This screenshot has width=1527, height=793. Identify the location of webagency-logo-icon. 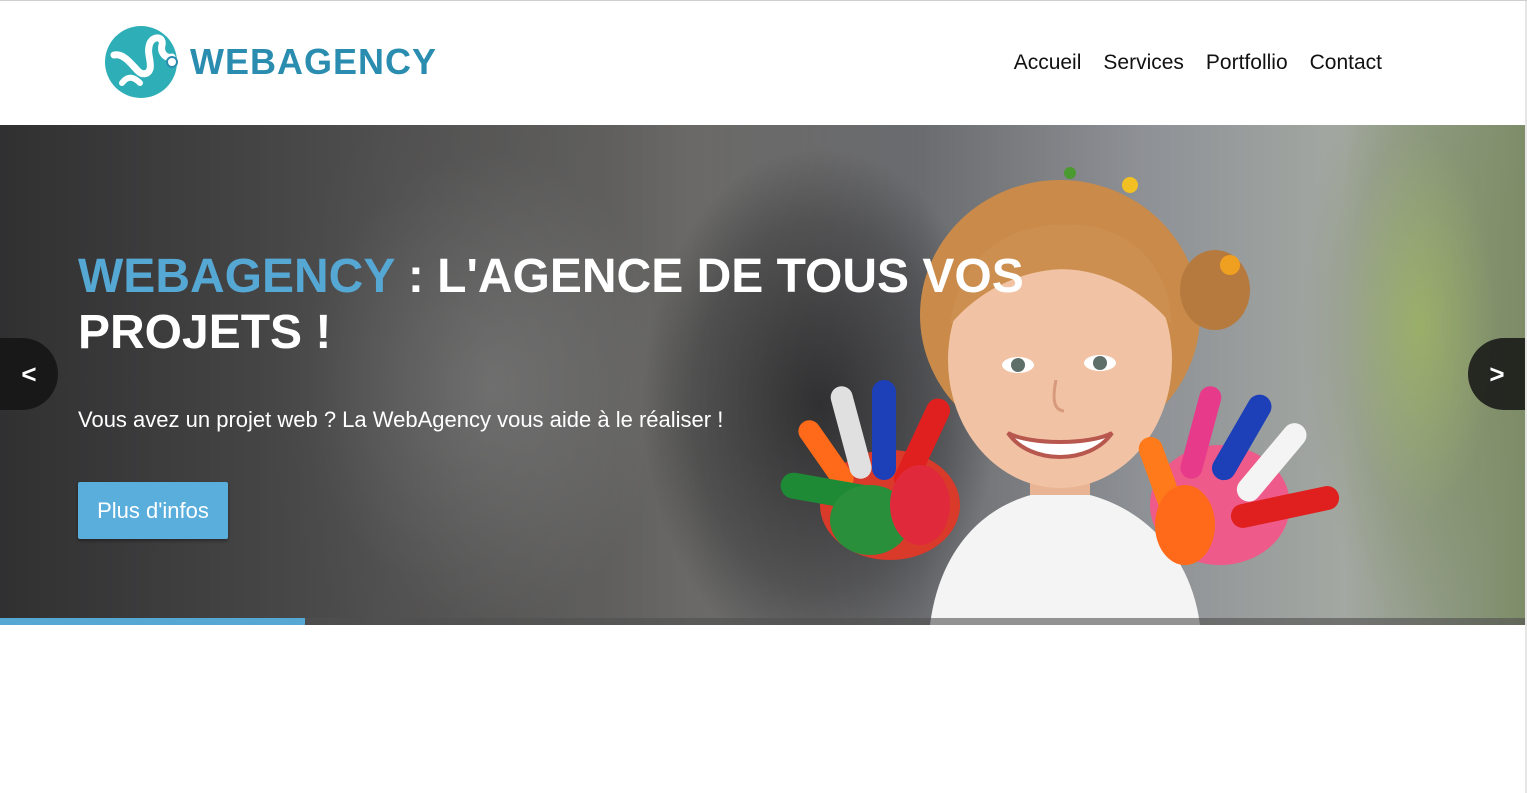
(141, 62).